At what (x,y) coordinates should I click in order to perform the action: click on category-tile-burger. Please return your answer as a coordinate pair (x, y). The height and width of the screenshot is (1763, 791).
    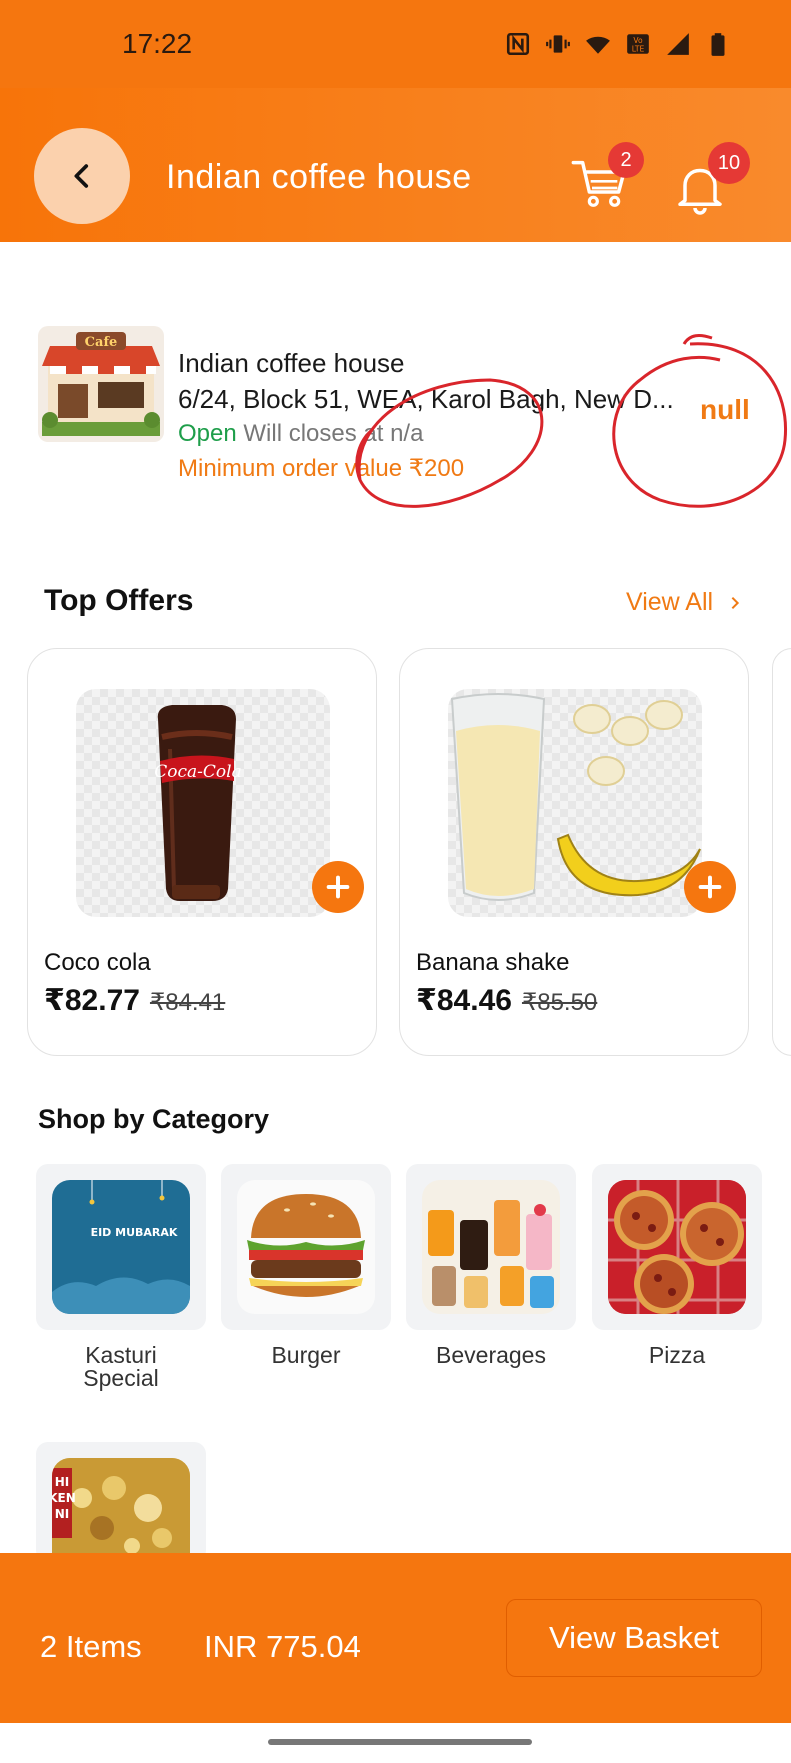
    Looking at the image, I should click on (306, 1247).